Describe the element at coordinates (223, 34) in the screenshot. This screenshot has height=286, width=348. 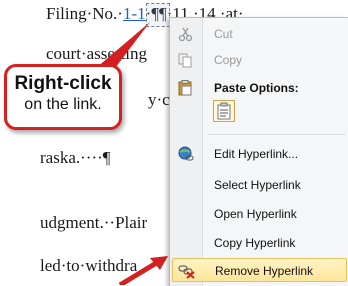
I see `menu-item-label: Cut` at that location.